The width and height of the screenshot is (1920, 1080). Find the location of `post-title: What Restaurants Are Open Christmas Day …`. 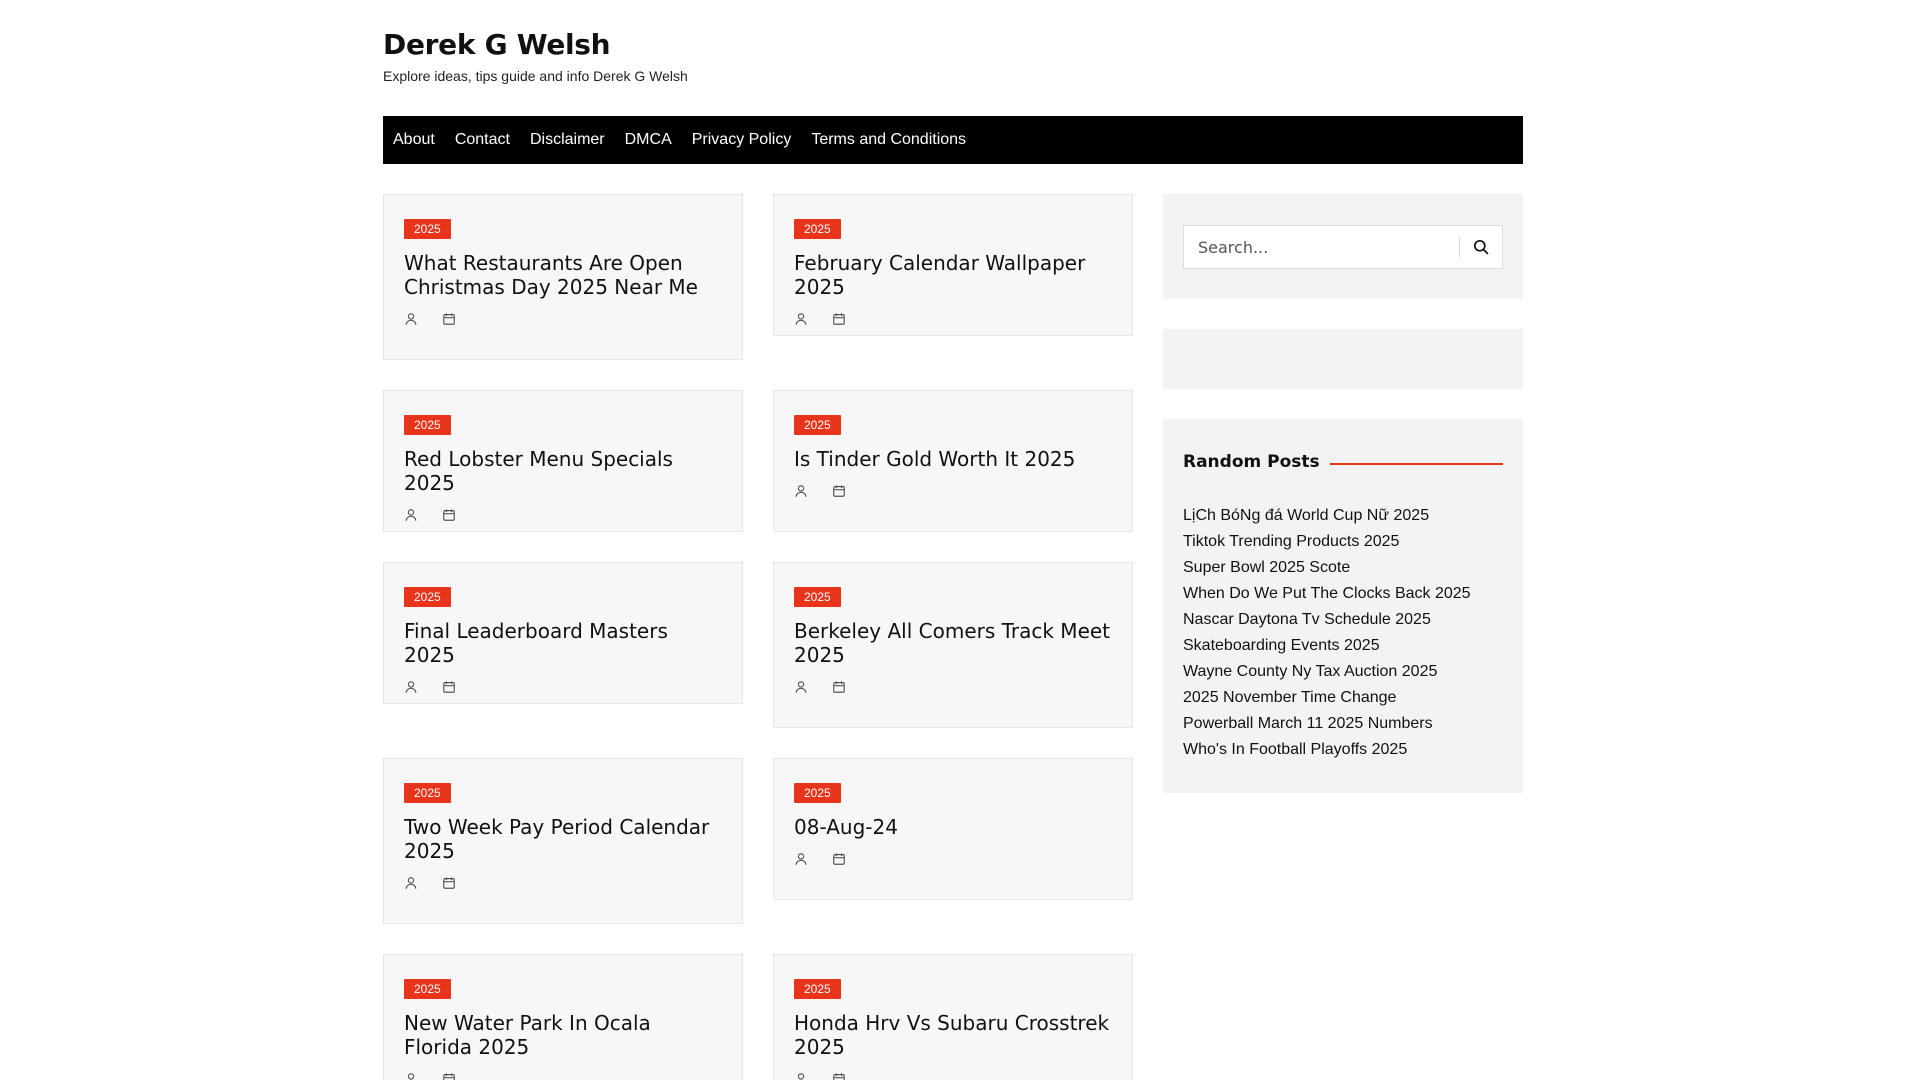

post-title: What Restaurants Are Open Christmas Day … is located at coordinates (563, 275).